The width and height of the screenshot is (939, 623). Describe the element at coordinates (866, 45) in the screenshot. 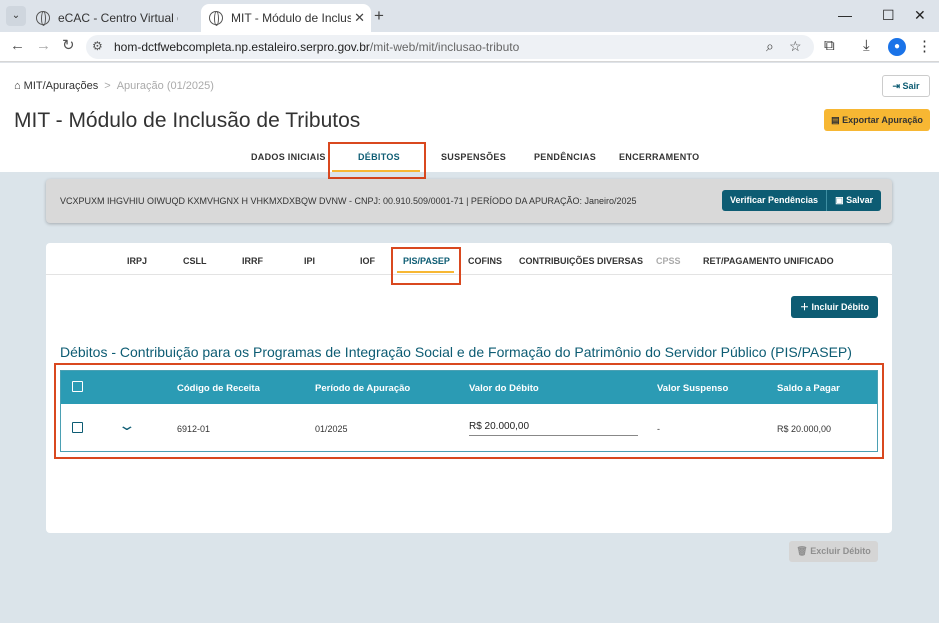

I see `download-icon: ⤓` at that location.